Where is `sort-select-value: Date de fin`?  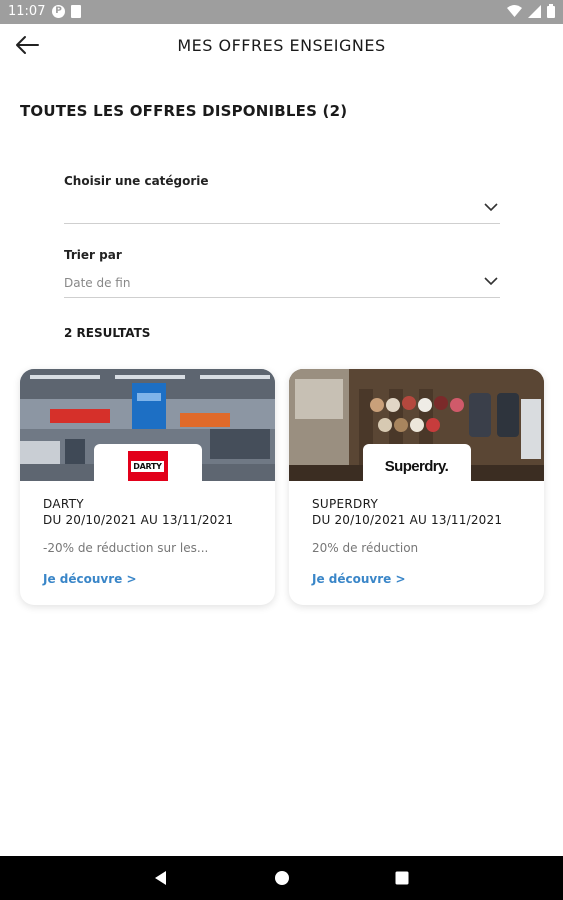 sort-select-value: Date de fin is located at coordinates (97, 283).